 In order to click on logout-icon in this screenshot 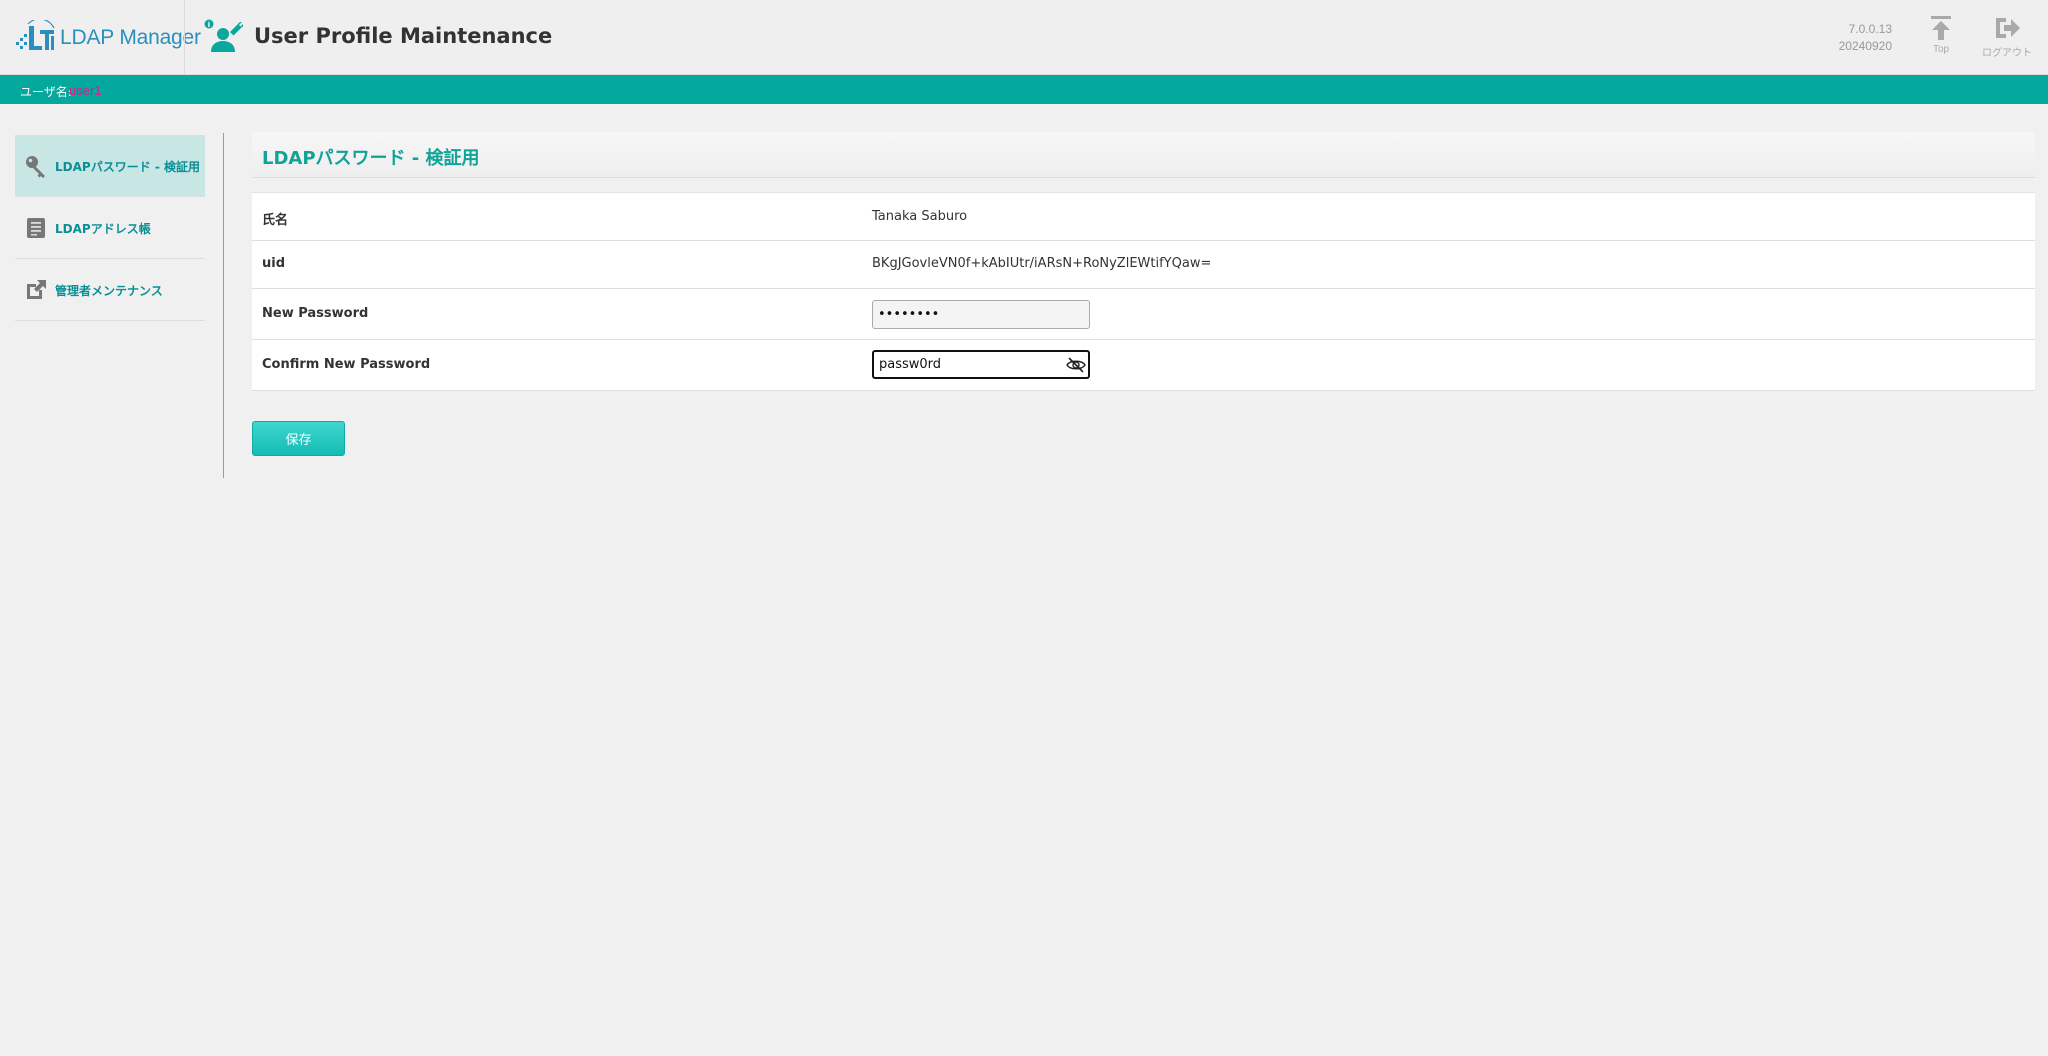, I will do `click(2008, 28)`.